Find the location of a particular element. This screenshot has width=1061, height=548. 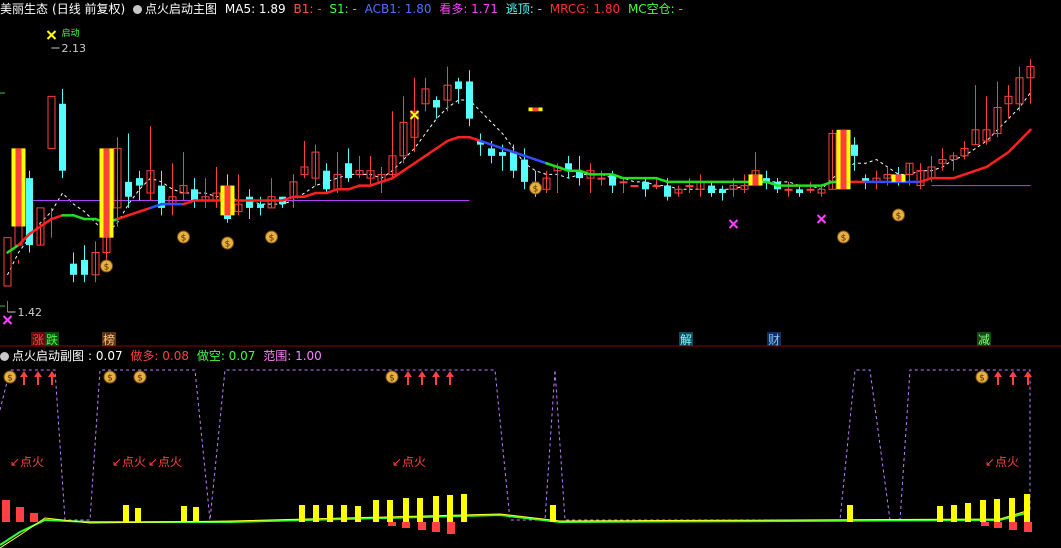

high-price-tag: 启动 is located at coordinates (71, 33).